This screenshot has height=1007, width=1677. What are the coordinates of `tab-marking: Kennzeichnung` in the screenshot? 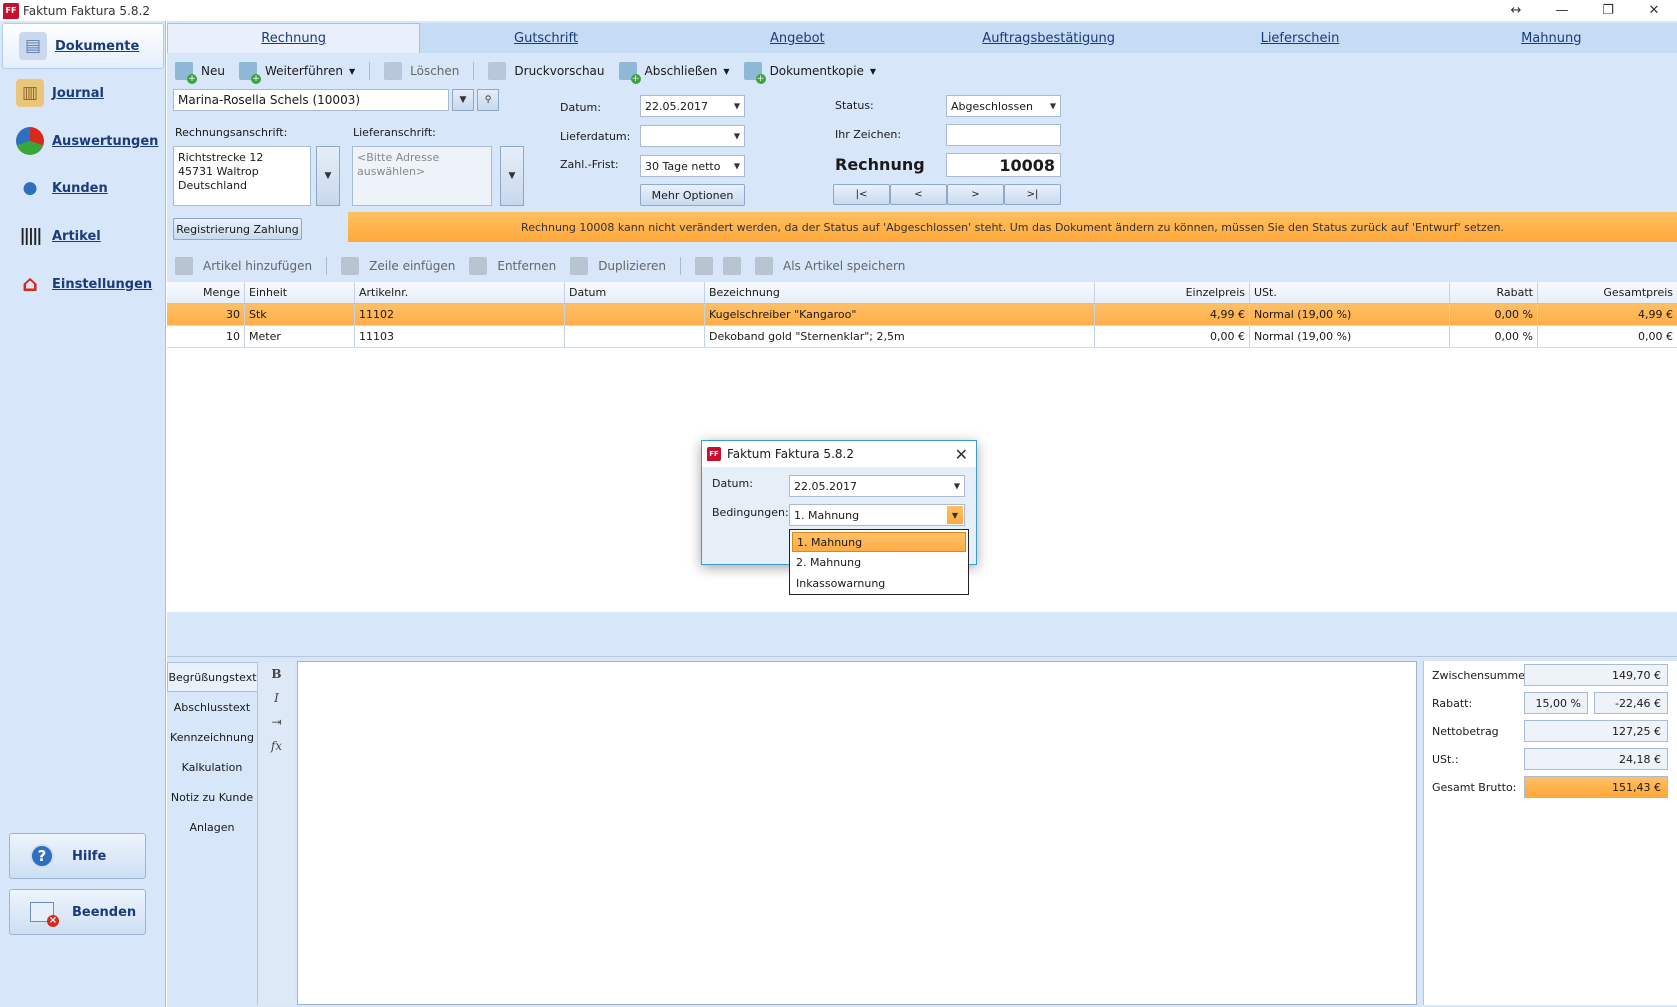 It's located at (212, 737).